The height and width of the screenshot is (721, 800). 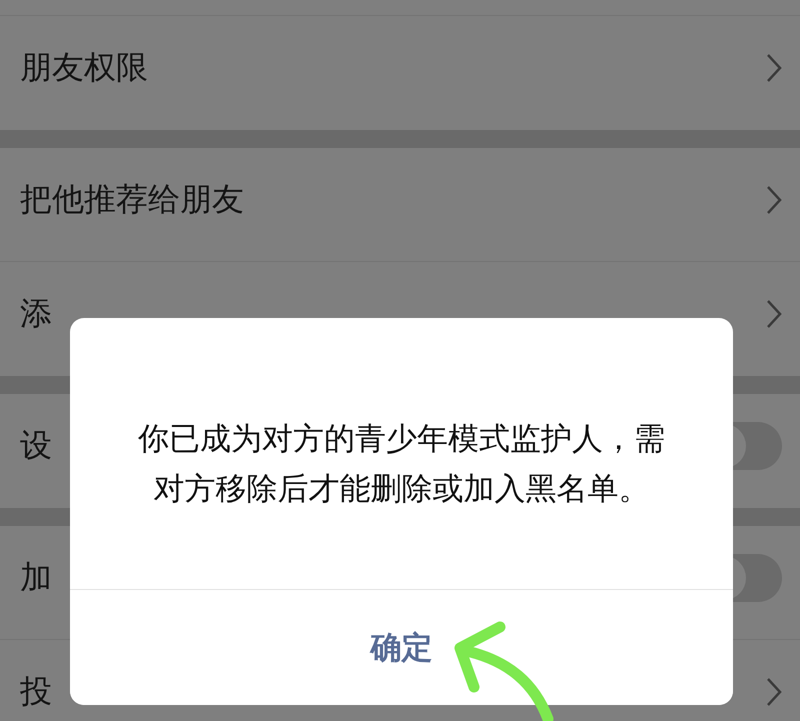 What do you see at coordinates (401, 464) in the screenshot?
I see `dialog-message: 你已成为对方的青少年模式监护人，需对方移除后才能删除或加入黑名单。` at bounding box center [401, 464].